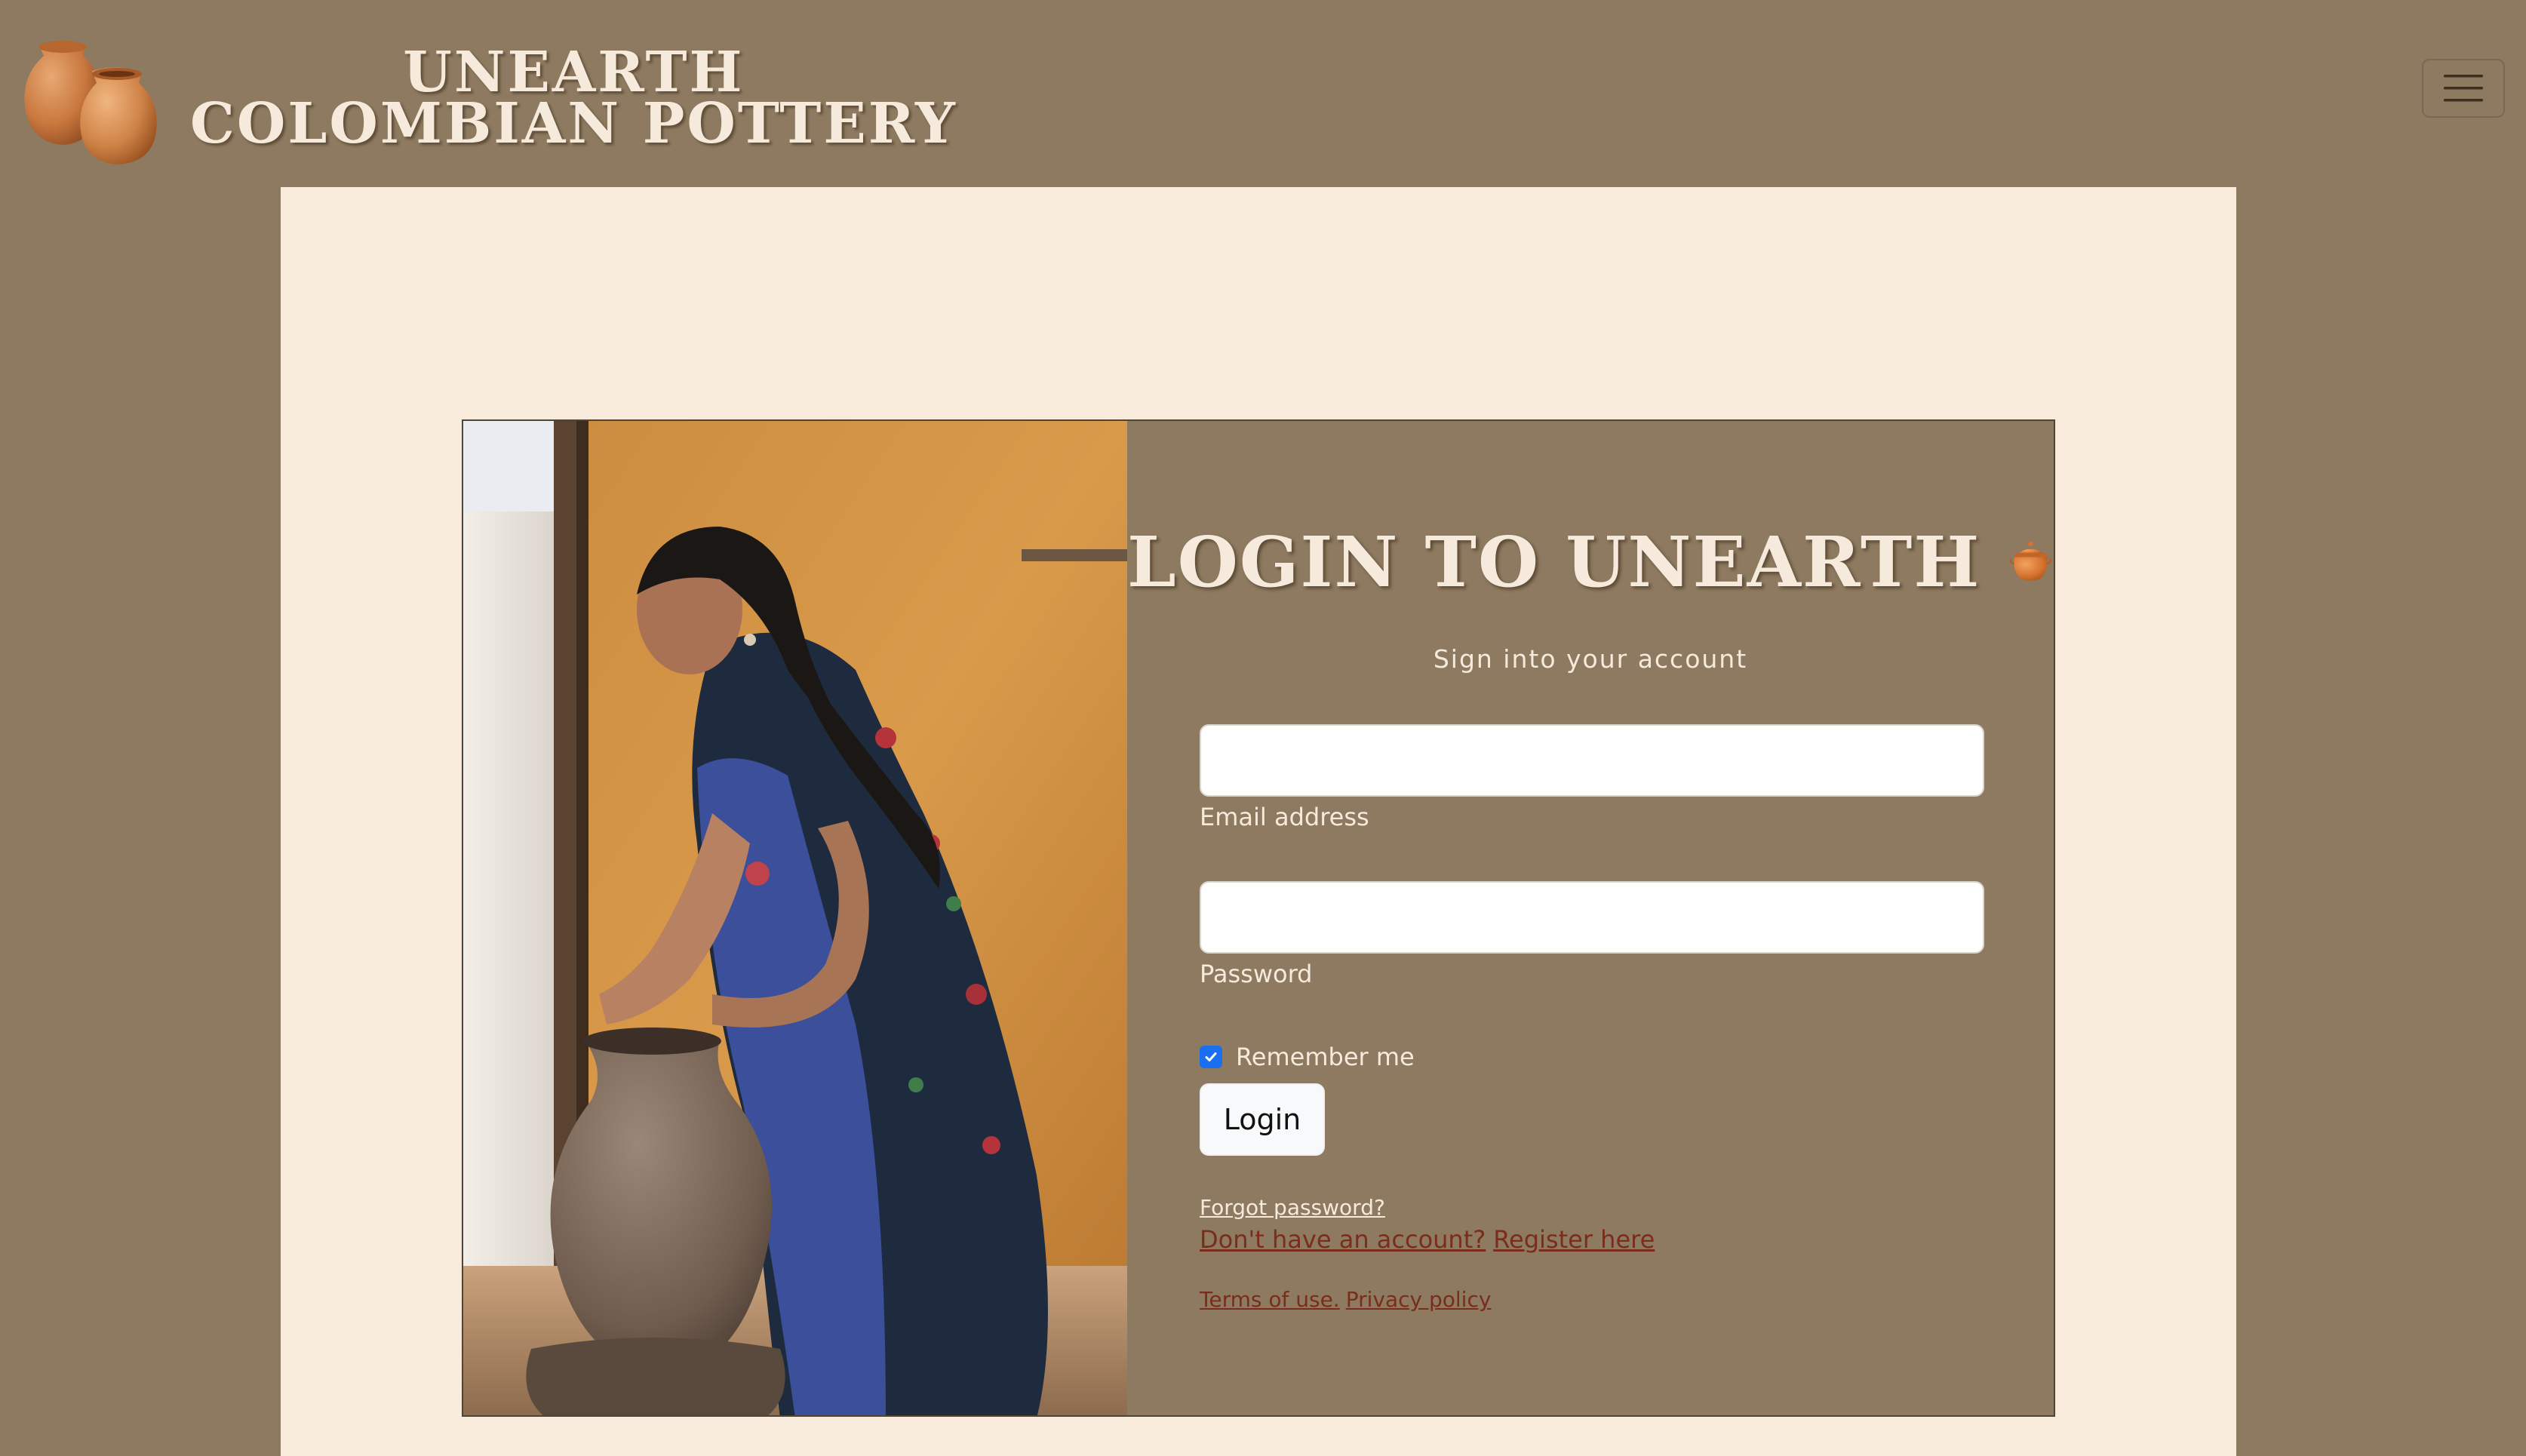 The height and width of the screenshot is (1456, 2526). I want to click on brand-title-line1: UNEARTH, so click(574, 72).